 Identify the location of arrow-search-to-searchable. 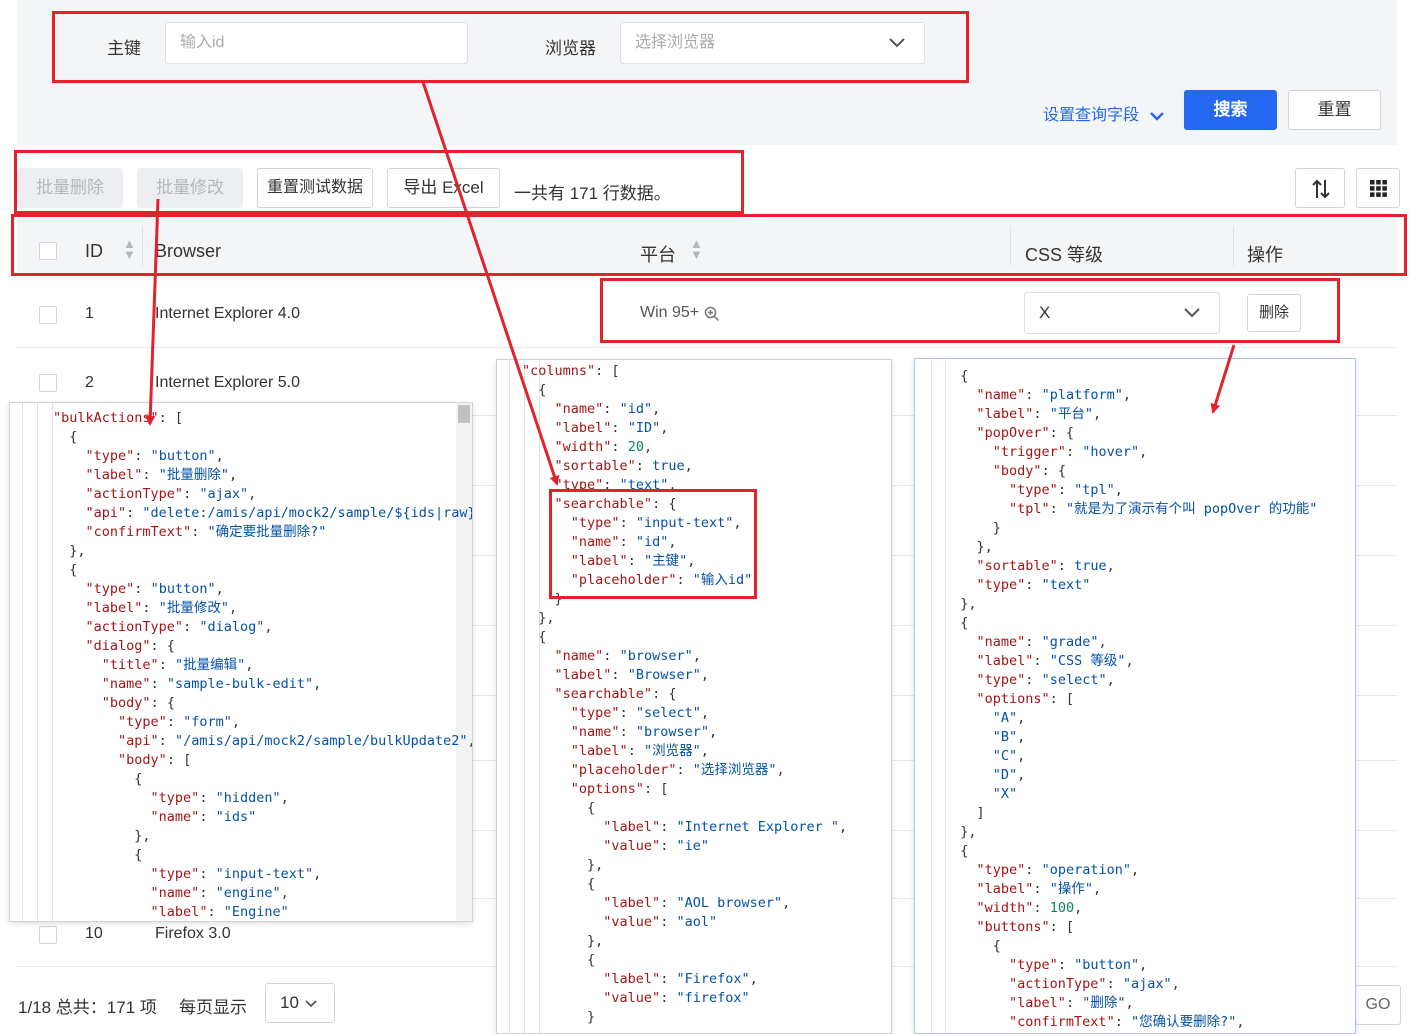
(490, 283).